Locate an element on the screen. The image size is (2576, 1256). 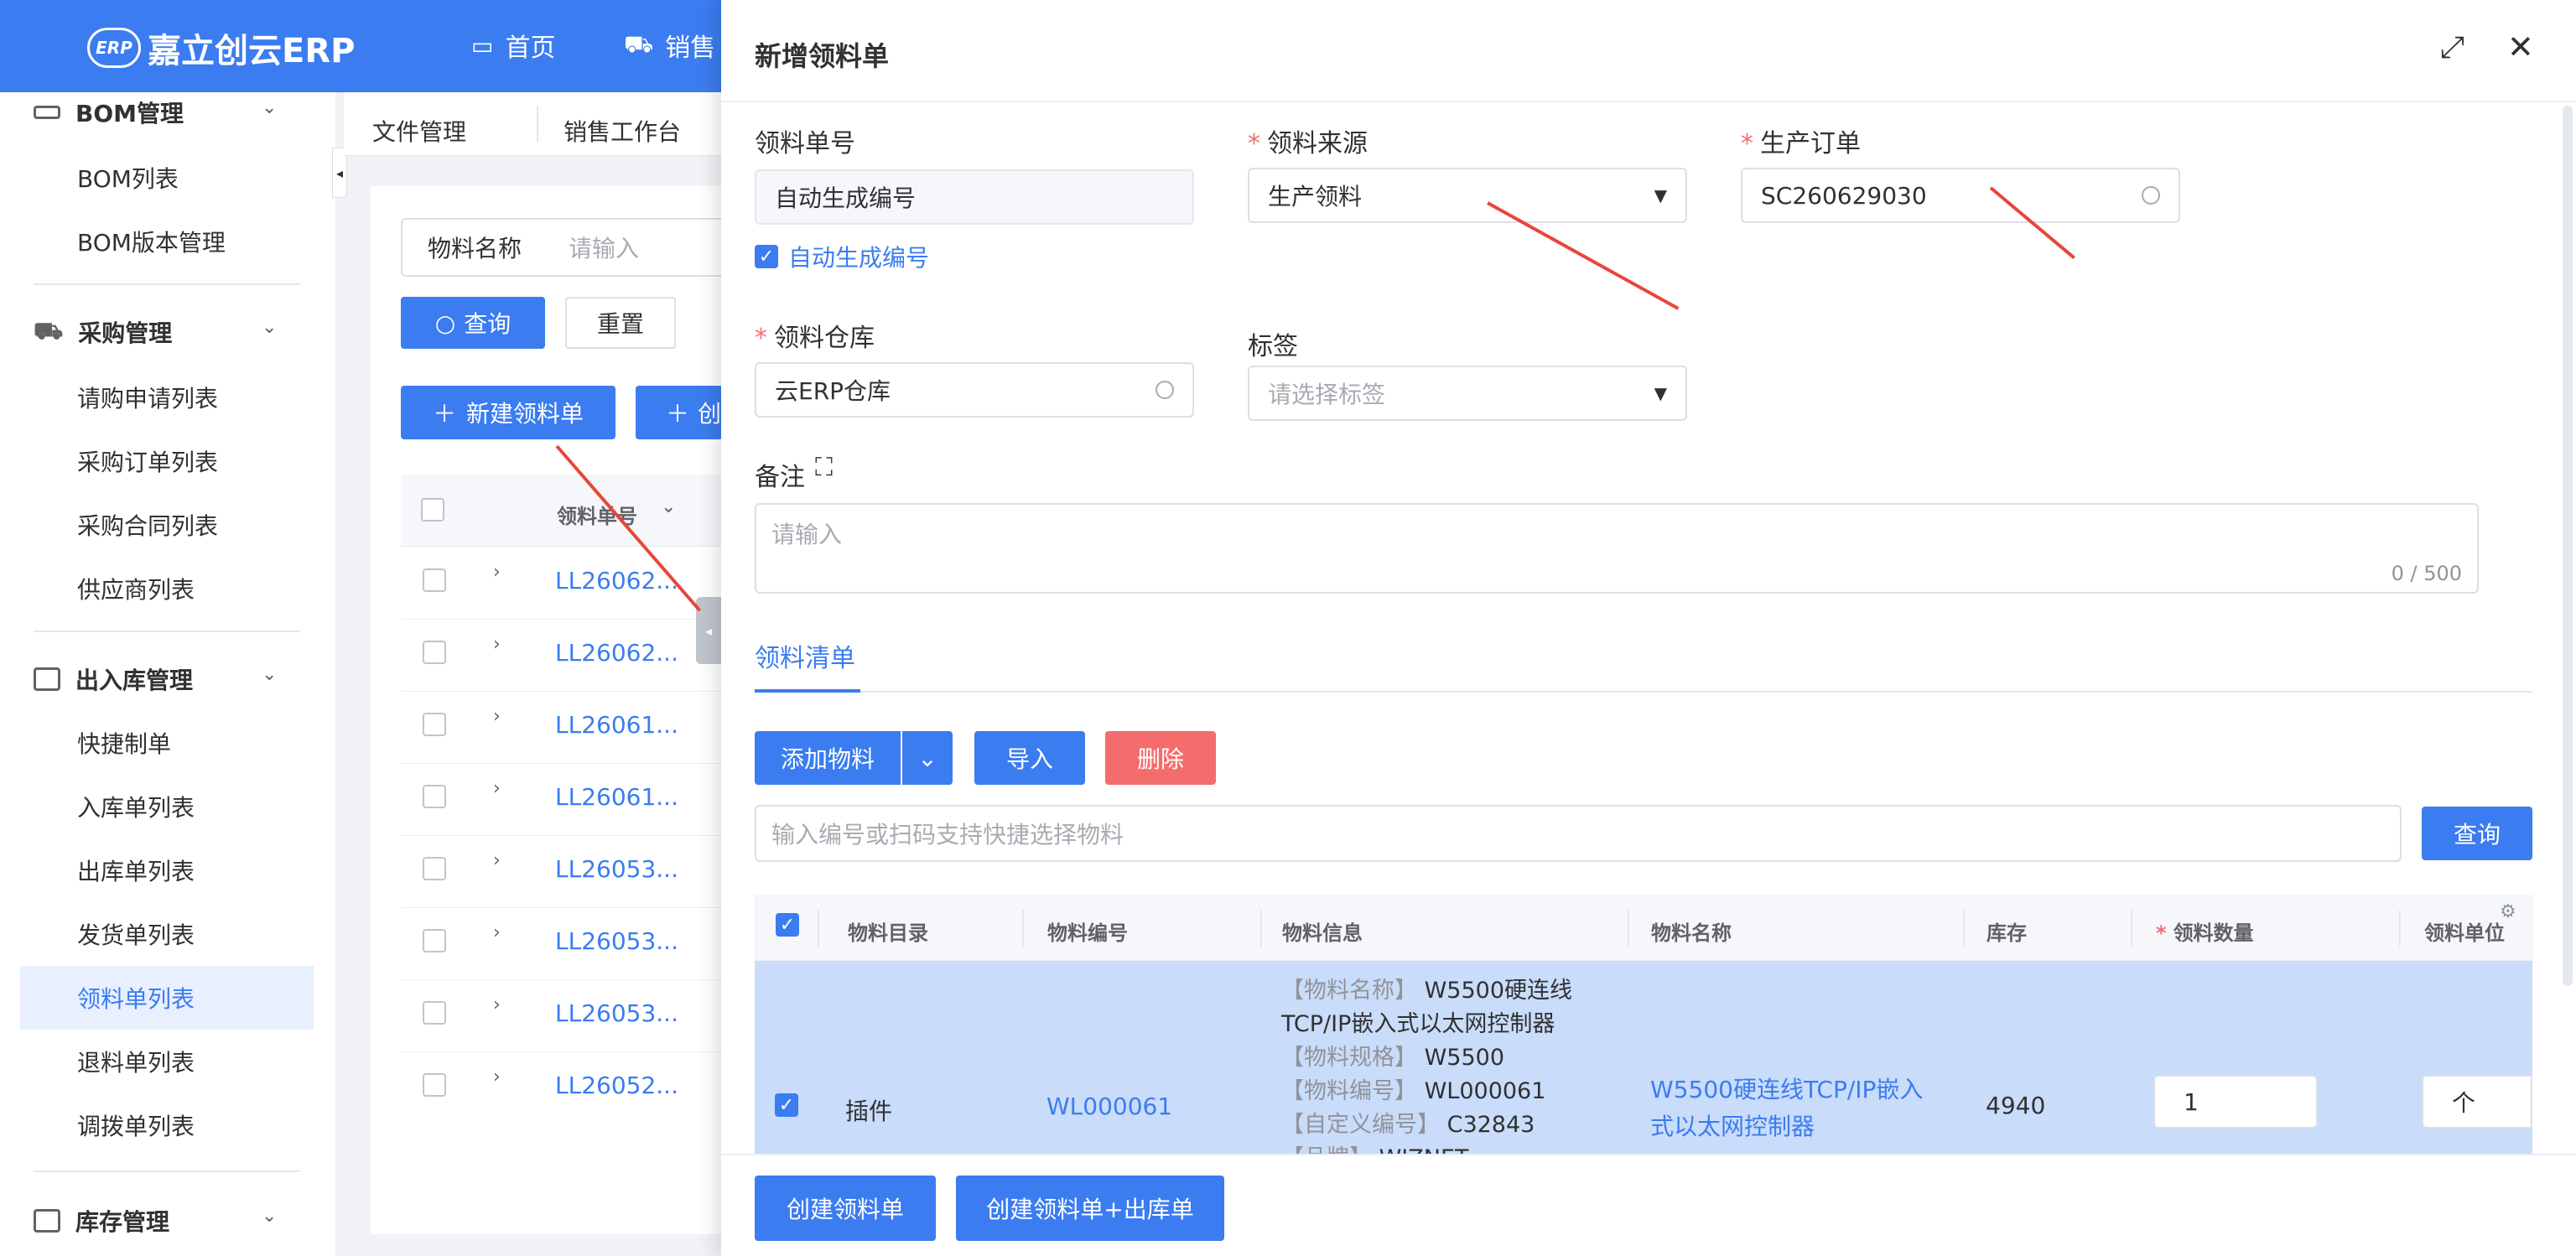
sidebar-item-material-return: 退料单列表 is located at coordinates (136, 1061).